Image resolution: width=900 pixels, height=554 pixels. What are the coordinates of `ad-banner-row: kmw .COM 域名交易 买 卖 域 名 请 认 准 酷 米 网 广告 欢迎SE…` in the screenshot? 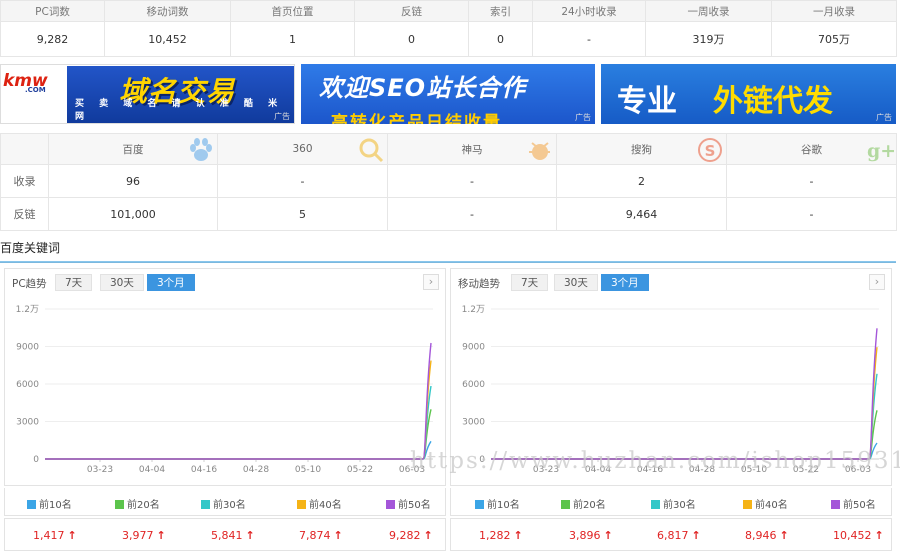 It's located at (448, 95).